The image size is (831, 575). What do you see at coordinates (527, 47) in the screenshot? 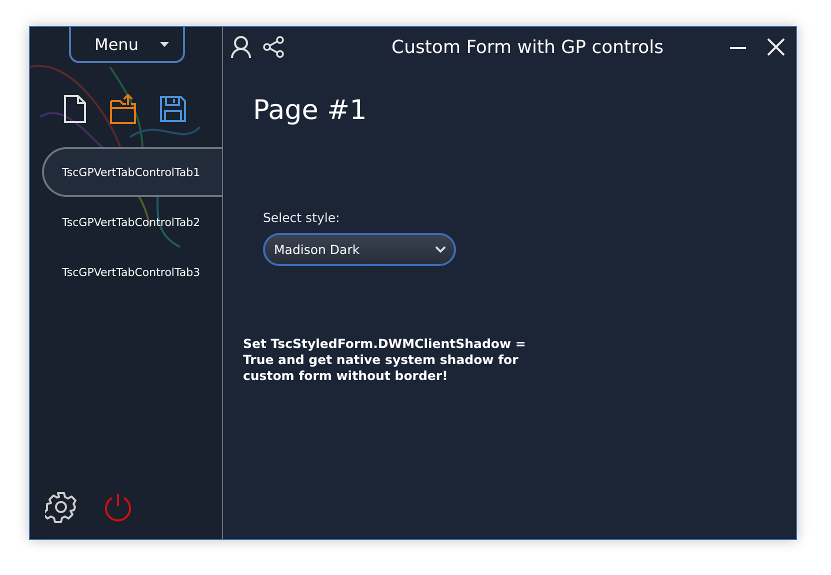
I see `window-title: Custom Form with GP controls` at bounding box center [527, 47].